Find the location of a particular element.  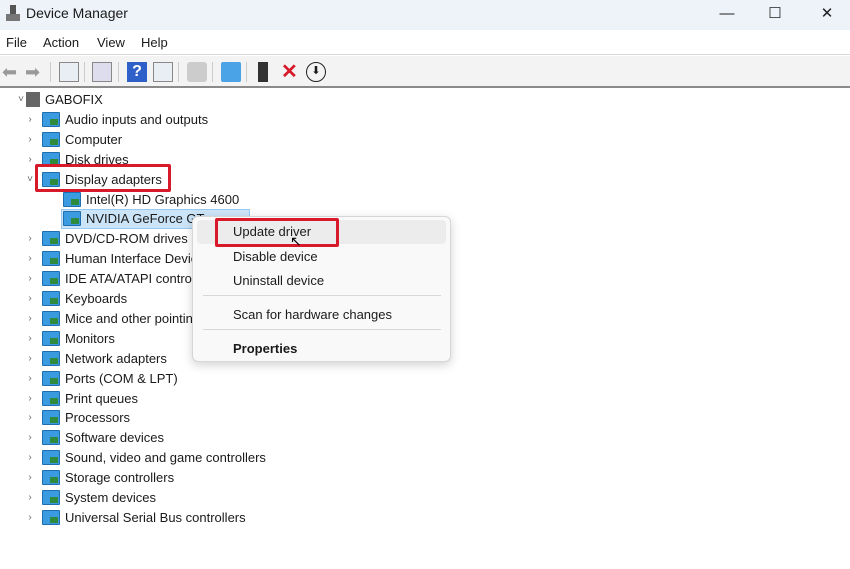

tree-item: › Software devices is located at coordinates (200, 438).